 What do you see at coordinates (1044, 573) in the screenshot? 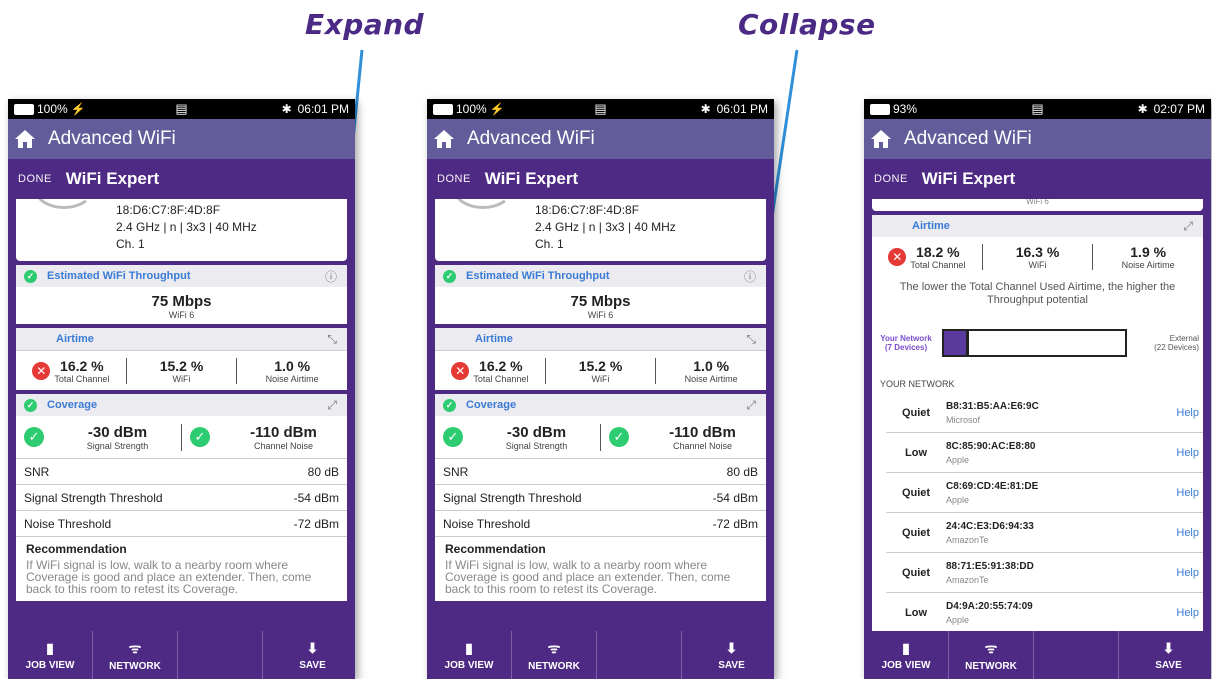
I see `device-row: Quiet 88:71:E5:91:38:DD AmazonTe Help` at bounding box center [1044, 573].